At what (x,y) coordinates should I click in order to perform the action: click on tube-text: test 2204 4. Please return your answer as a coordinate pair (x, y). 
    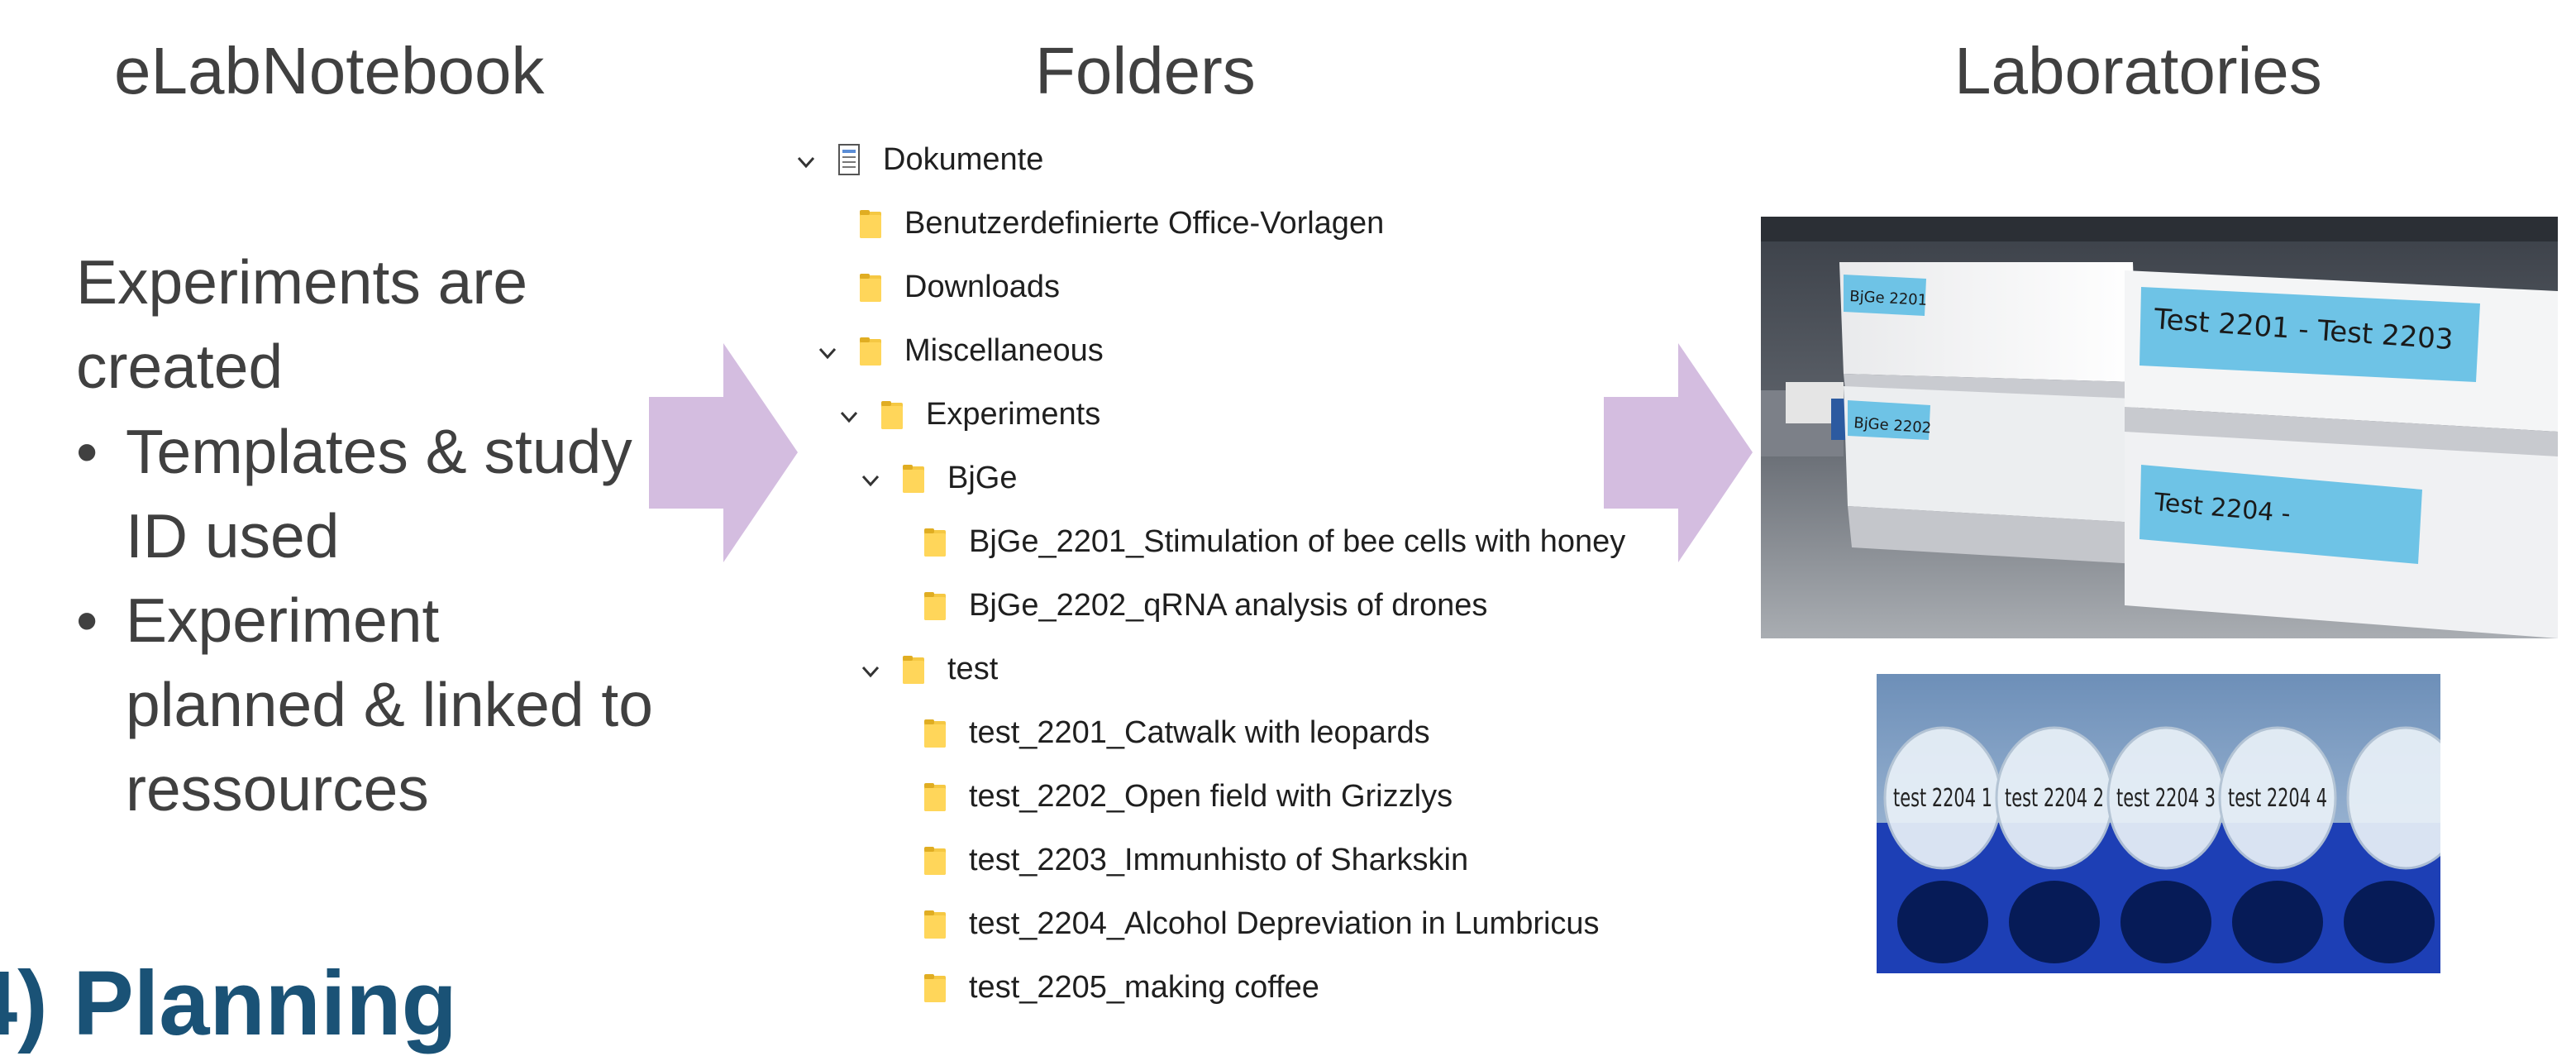
    Looking at the image, I should click on (2277, 798).